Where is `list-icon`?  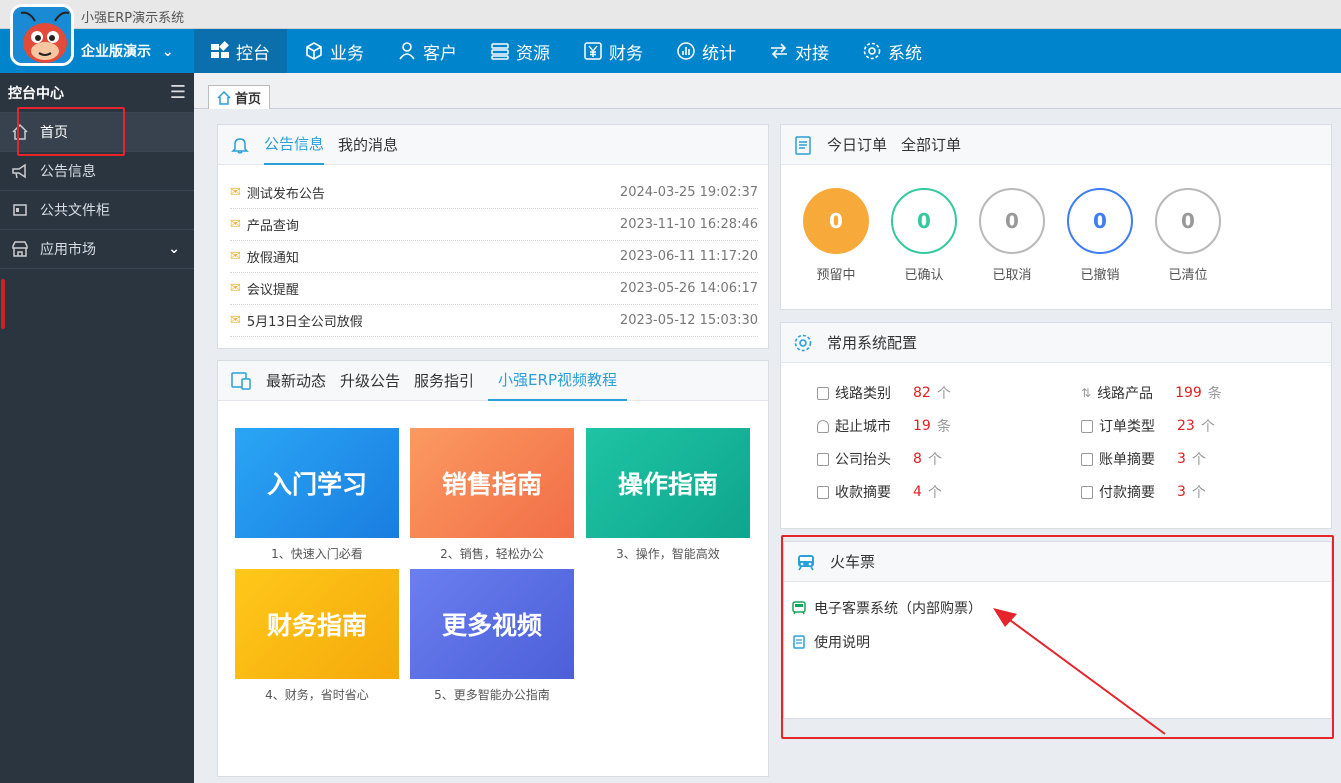
list-icon is located at coordinates (823, 393).